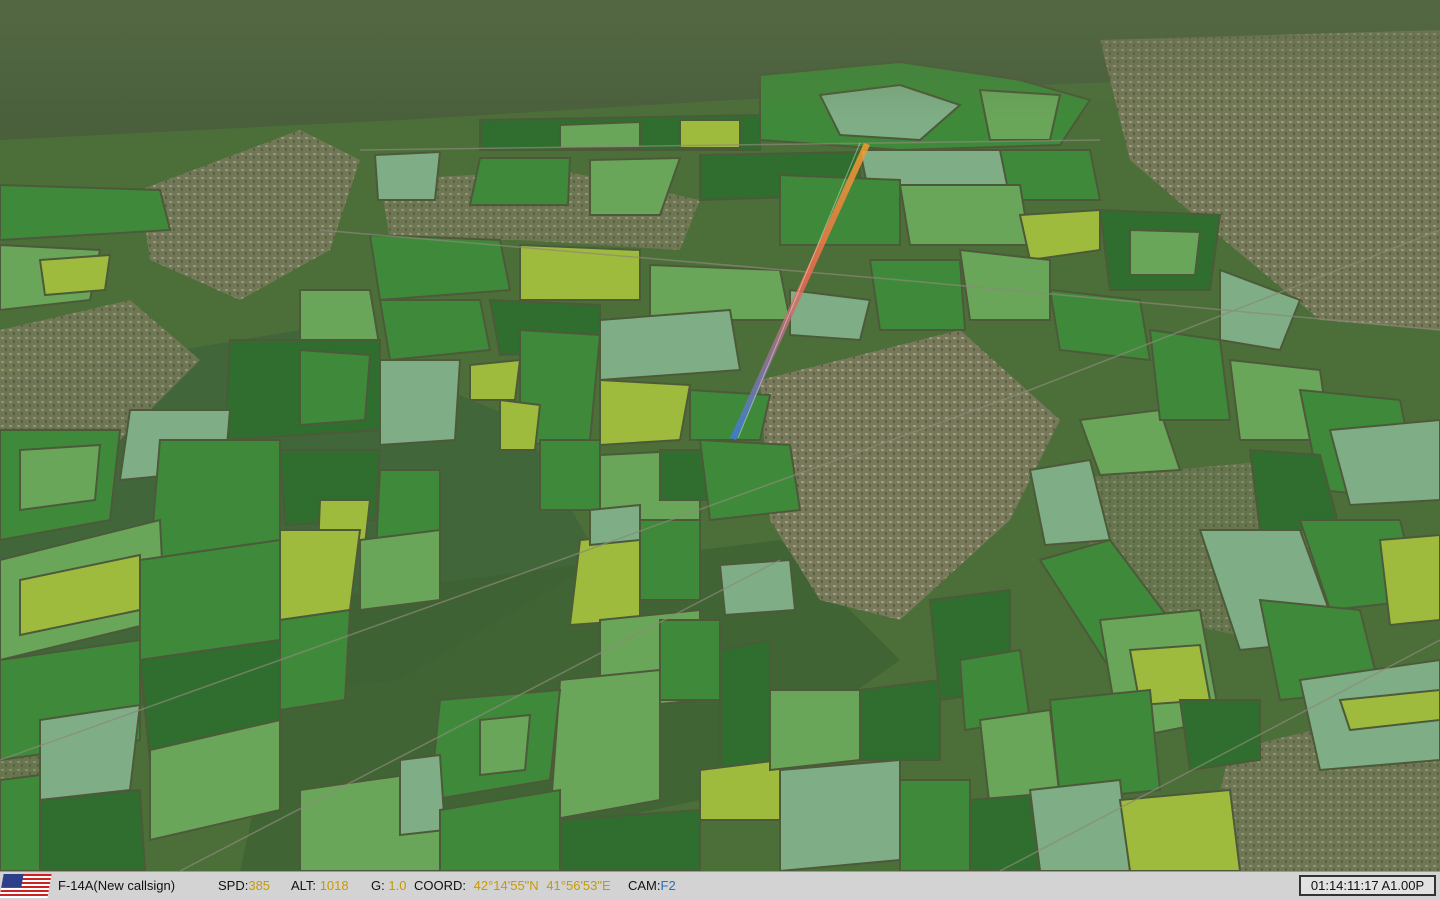  What do you see at coordinates (397, 885) in the screenshot?
I see `g-value: 1.0` at bounding box center [397, 885].